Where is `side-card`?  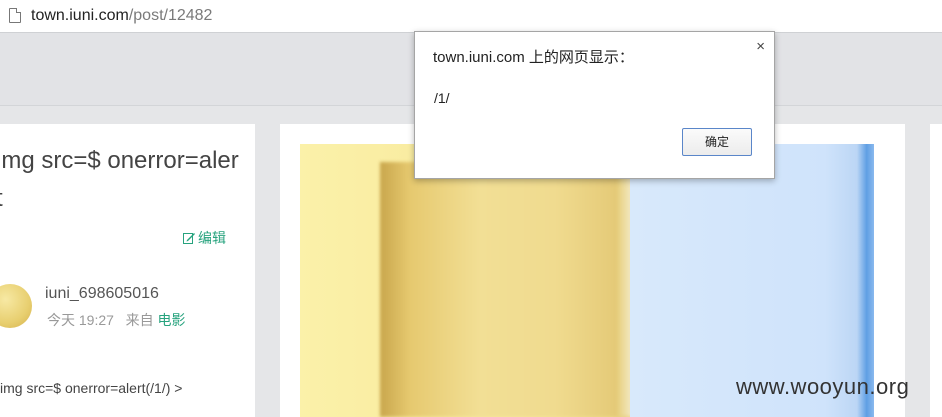 side-card is located at coordinates (936, 270).